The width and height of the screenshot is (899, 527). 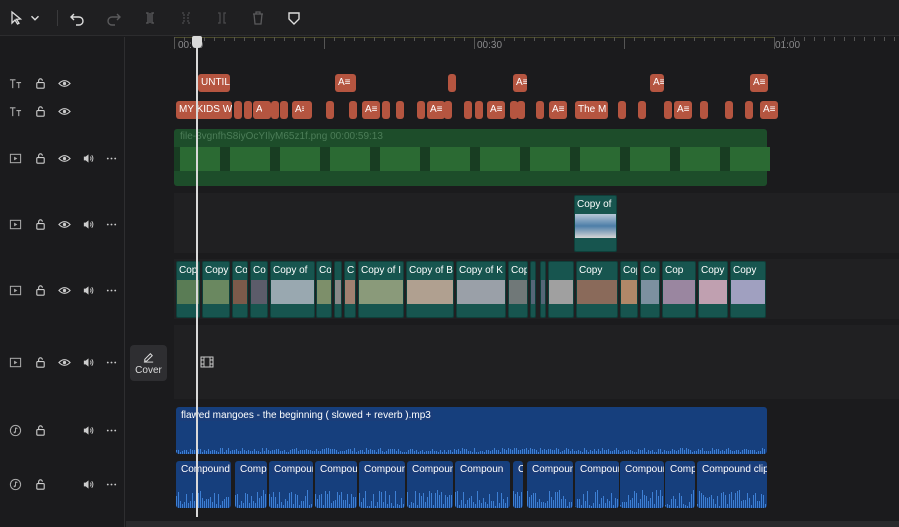 What do you see at coordinates (17, 18) in the screenshot?
I see `select-pointer-icon` at bounding box center [17, 18].